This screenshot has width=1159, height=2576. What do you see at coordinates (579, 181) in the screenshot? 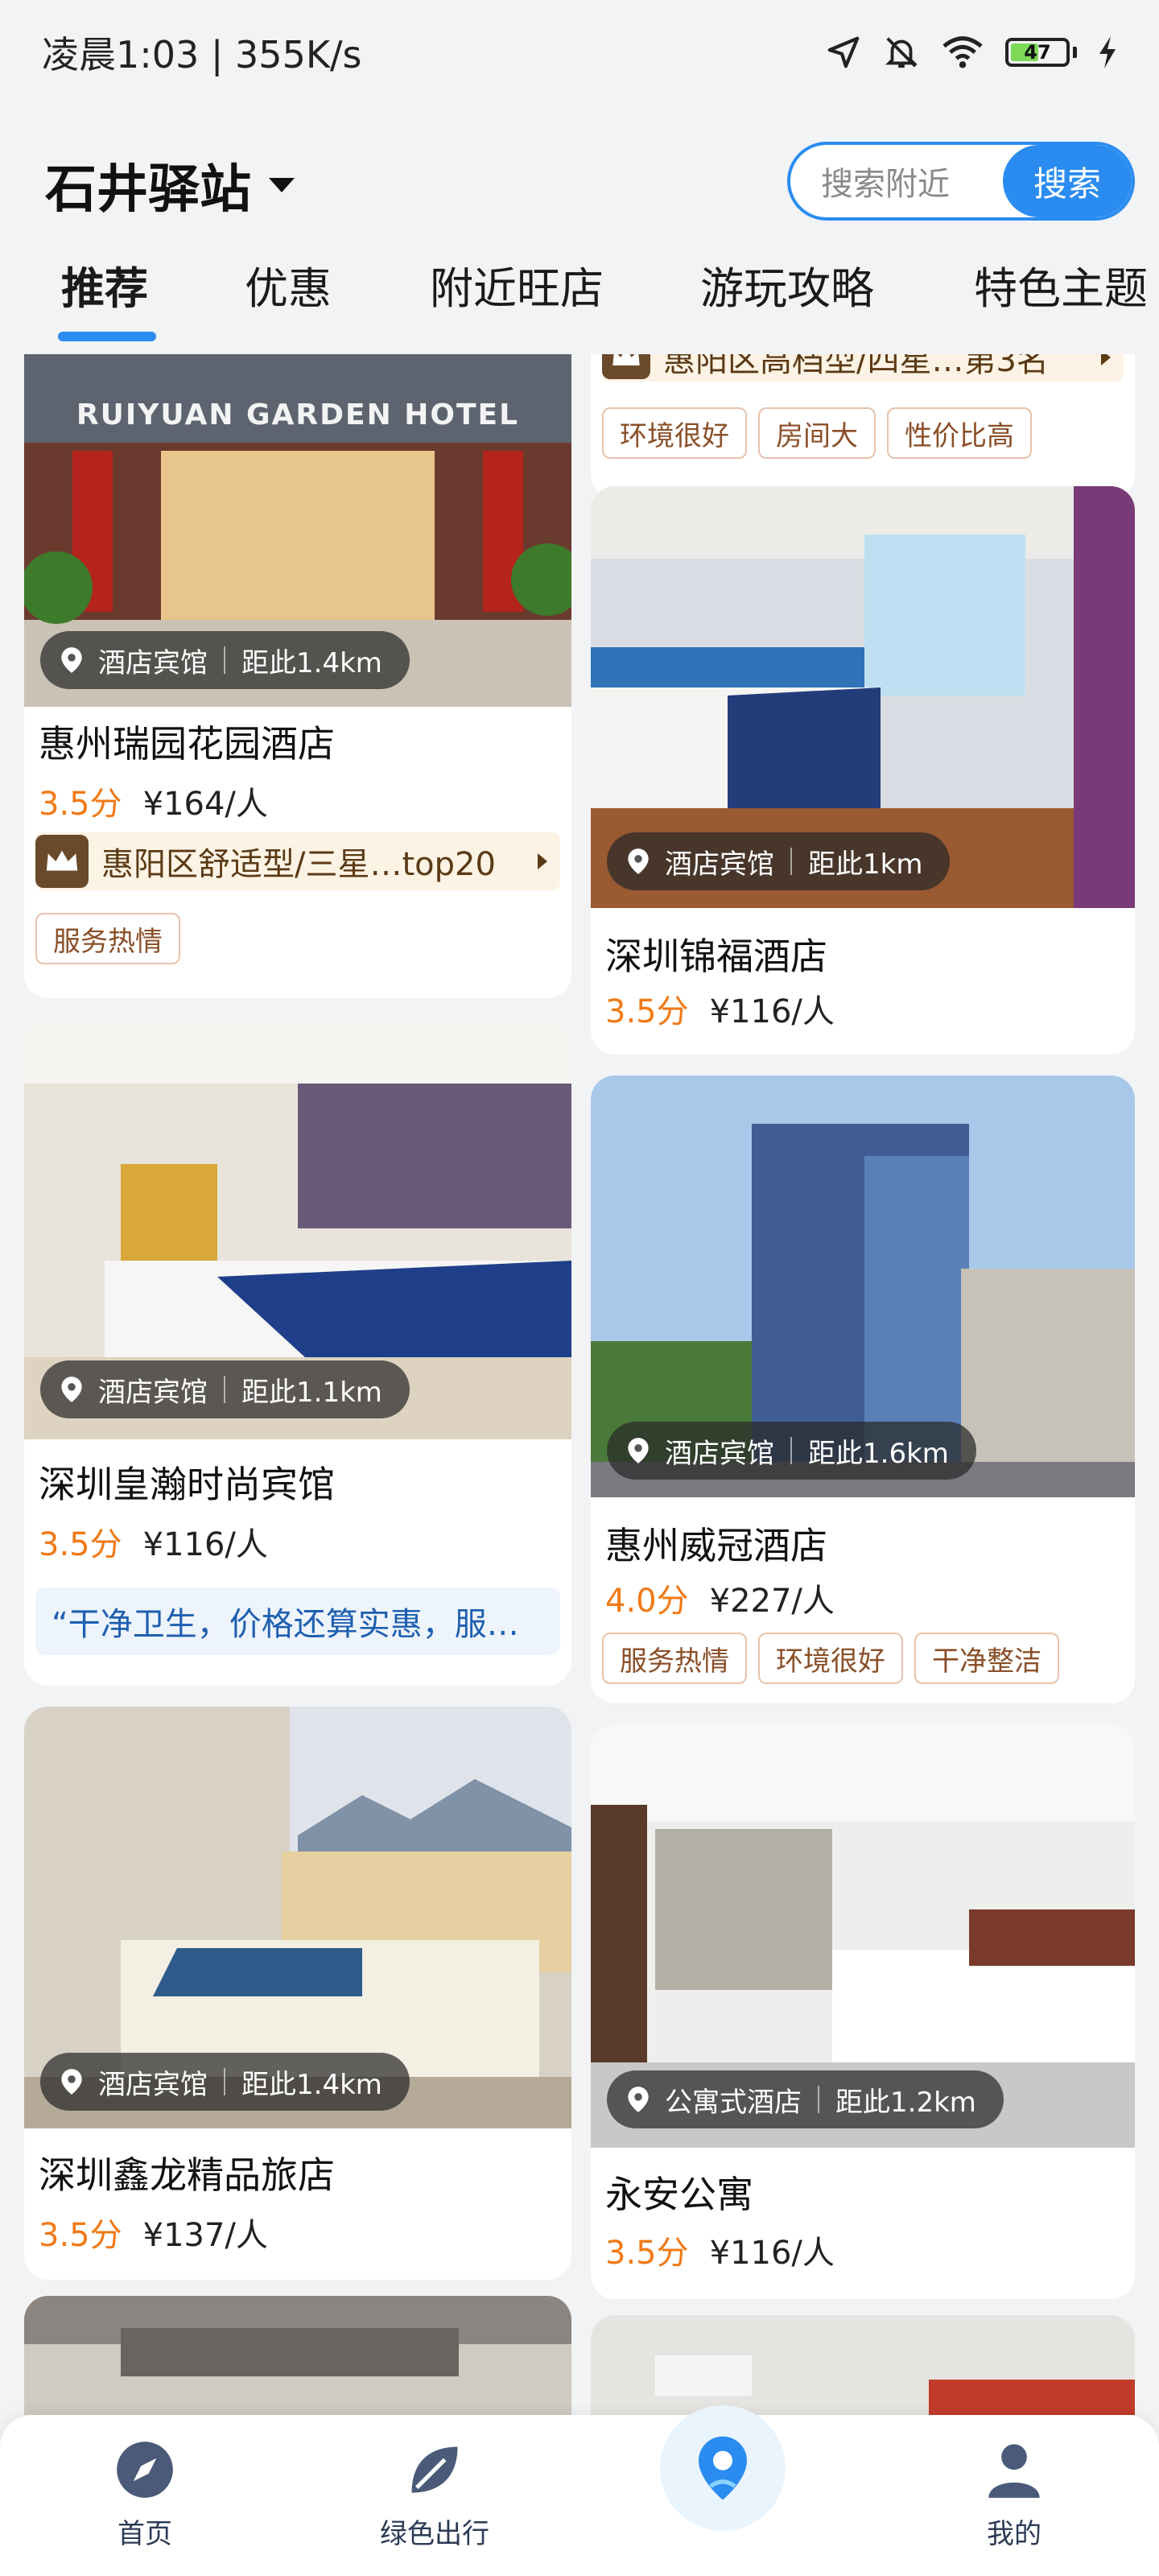
I see `header: 石井驿站 搜索附近 搜索` at bounding box center [579, 181].